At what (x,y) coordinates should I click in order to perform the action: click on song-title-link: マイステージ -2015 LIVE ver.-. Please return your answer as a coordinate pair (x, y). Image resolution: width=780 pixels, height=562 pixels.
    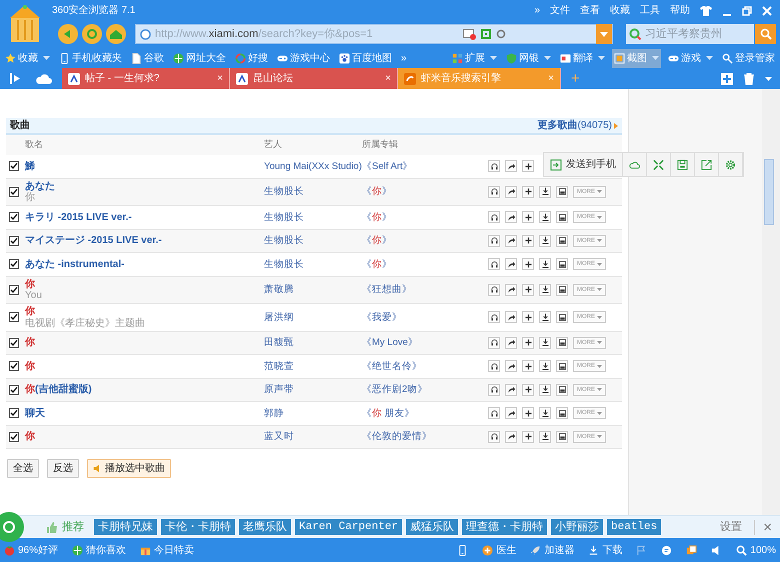
    Looking at the image, I should click on (93, 240).